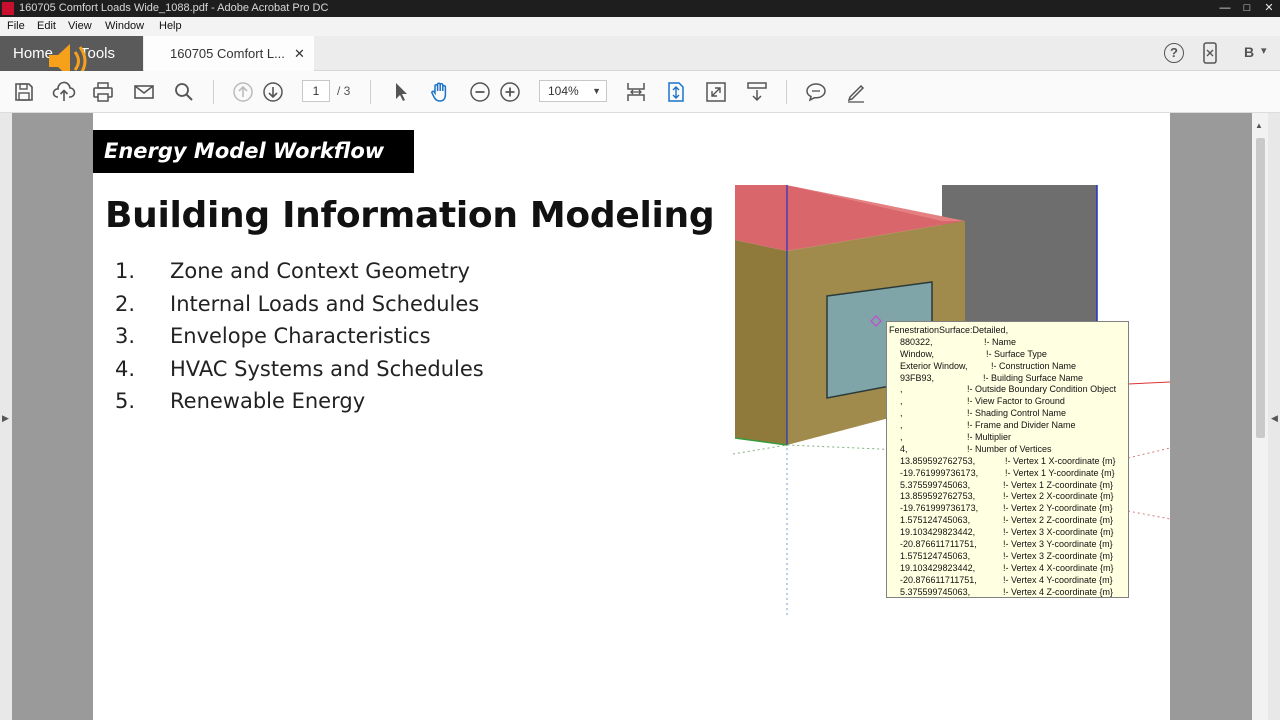  Describe the element at coordinates (676, 92) in the screenshot. I see `scroll-mode-icon` at that location.